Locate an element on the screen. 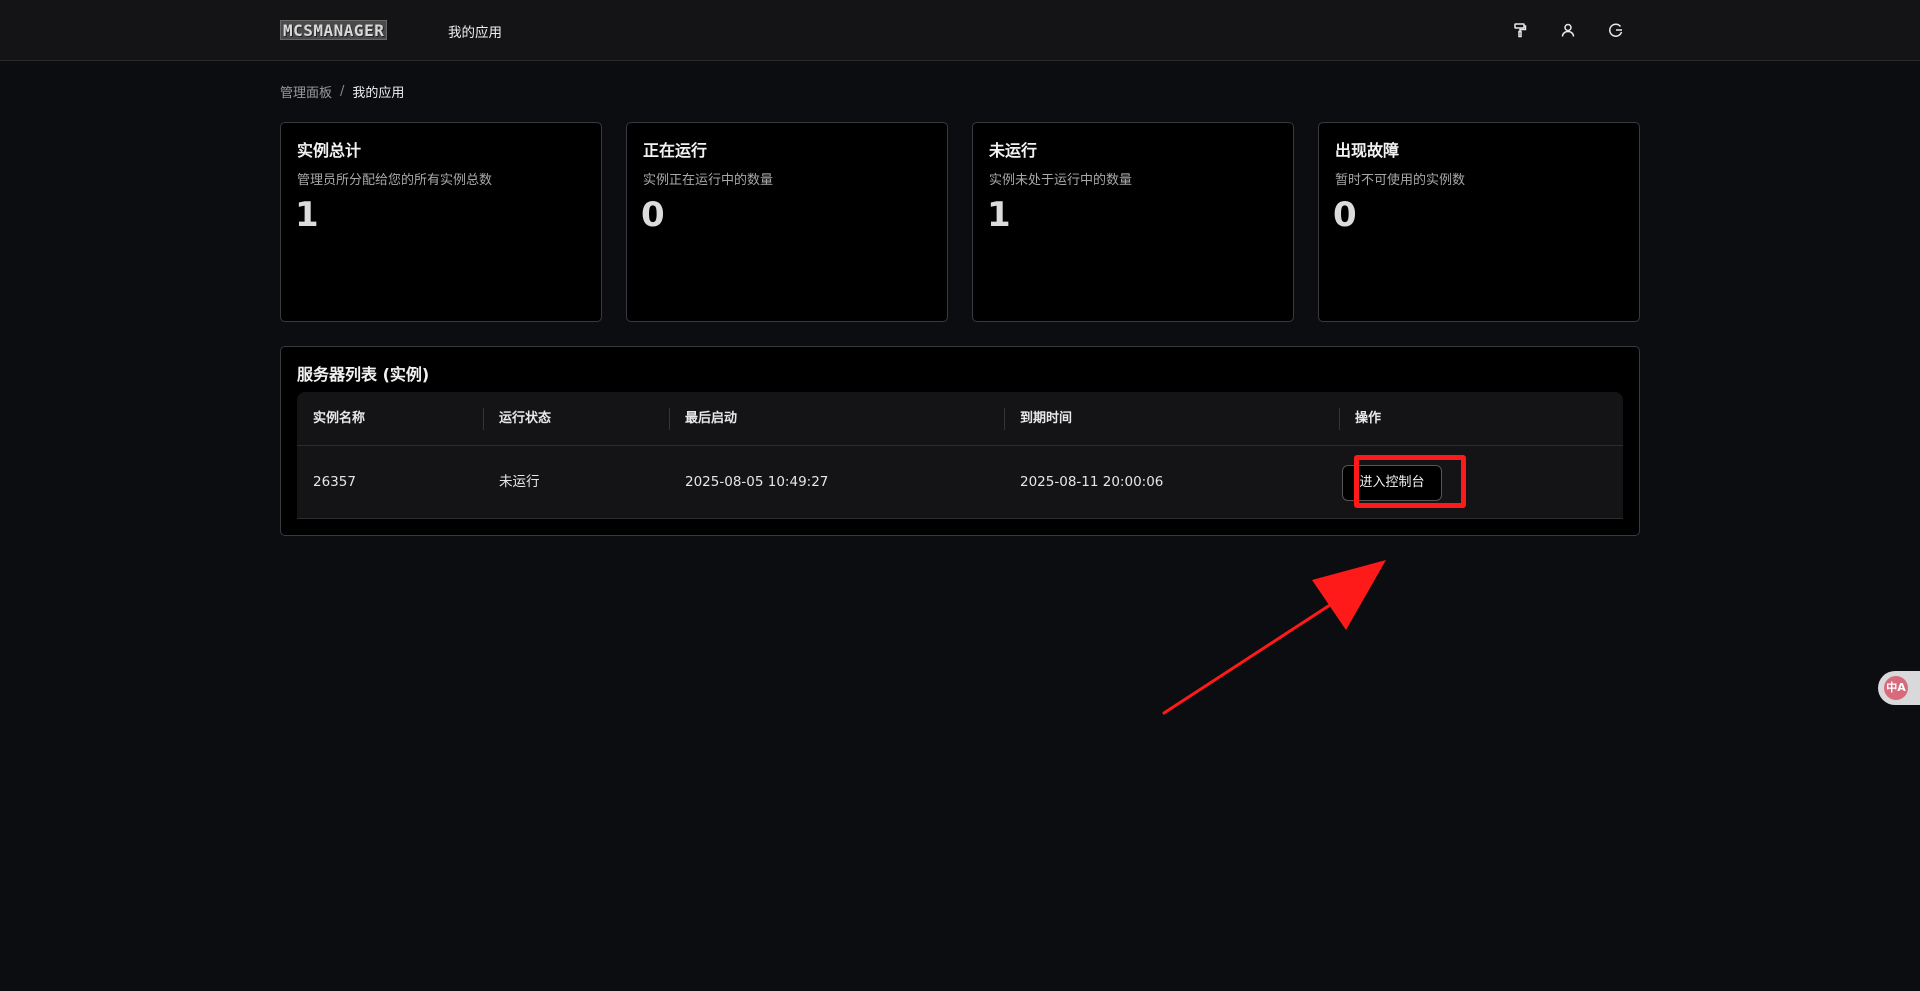  annotation-arrow is located at coordinates (1274, 637).